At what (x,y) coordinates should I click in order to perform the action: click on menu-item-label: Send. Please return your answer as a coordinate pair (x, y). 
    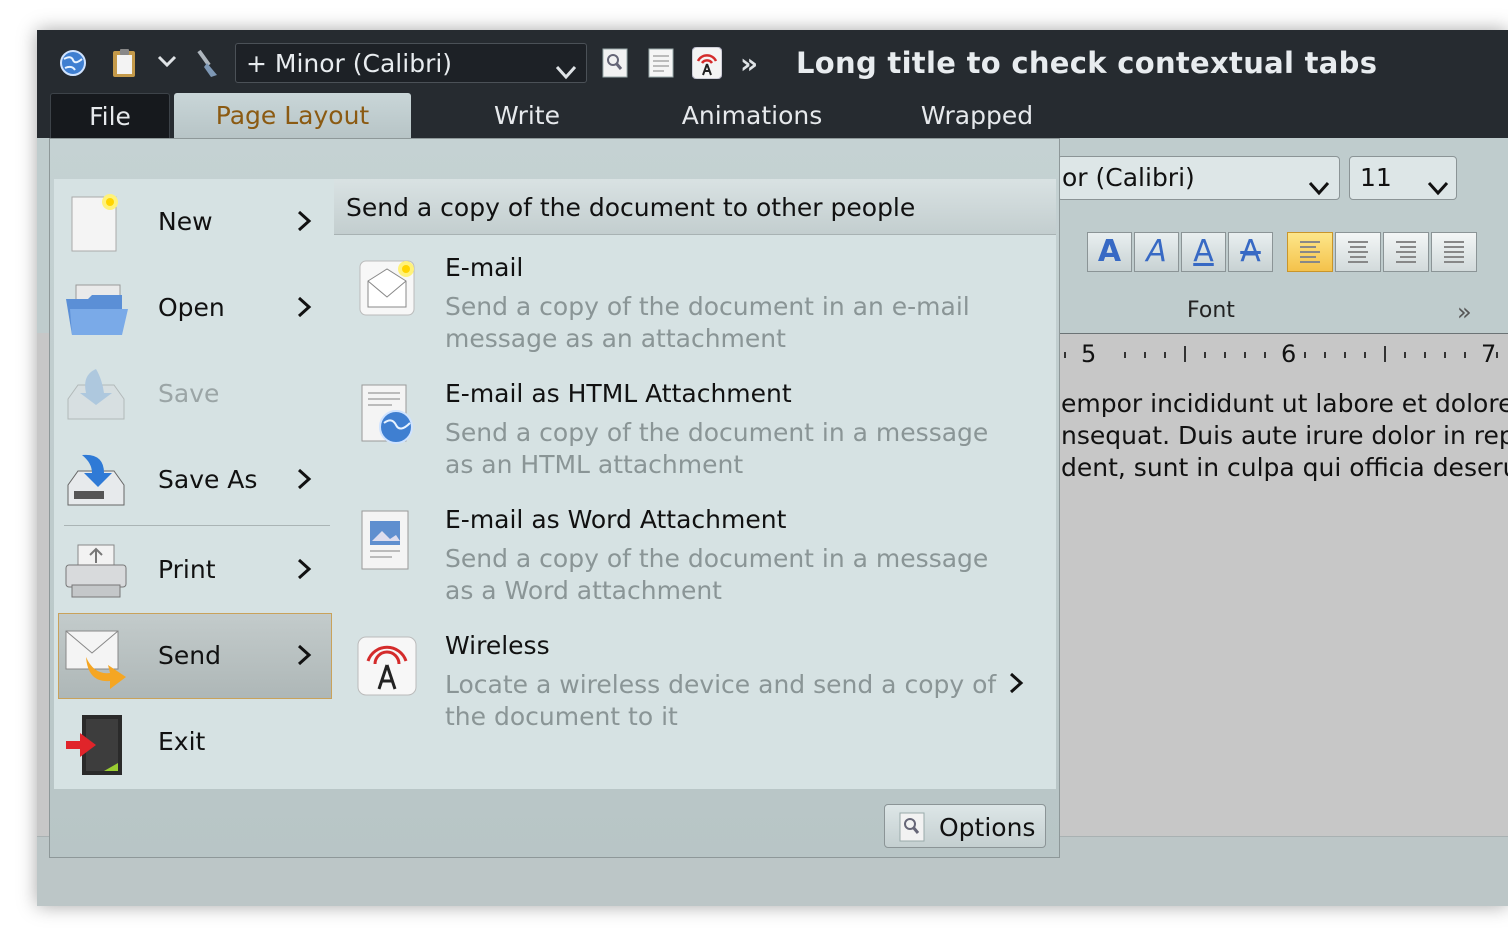
    Looking at the image, I should click on (189, 655).